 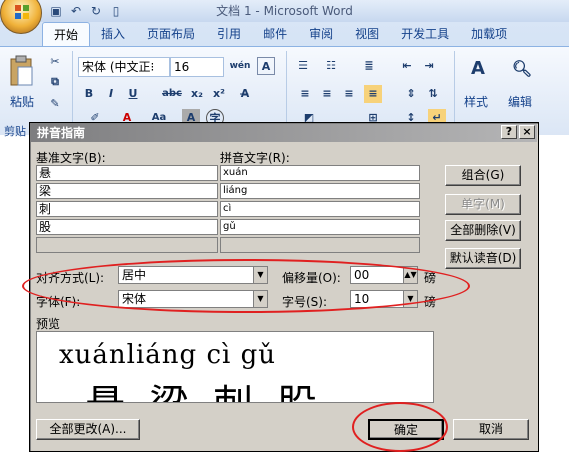 What do you see at coordinates (197, 67) in the screenshot?
I see `font-size-box: 16` at bounding box center [197, 67].